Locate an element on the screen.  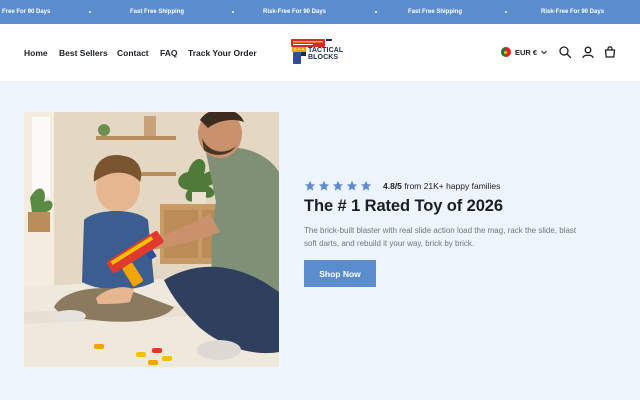
nav-faq: FAQ is located at coordinates (168, 53).